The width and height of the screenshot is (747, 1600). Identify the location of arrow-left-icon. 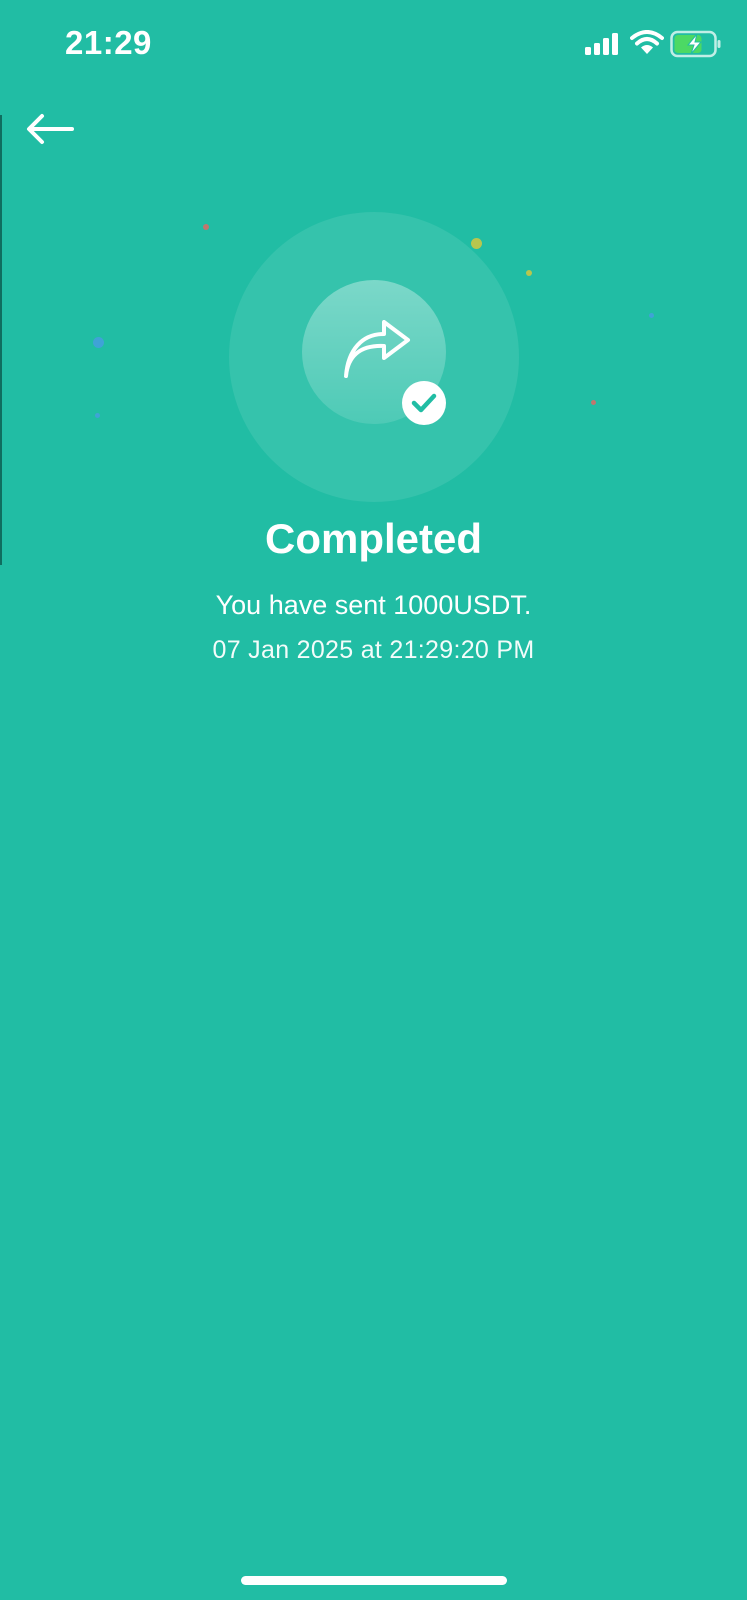
(50, 129).